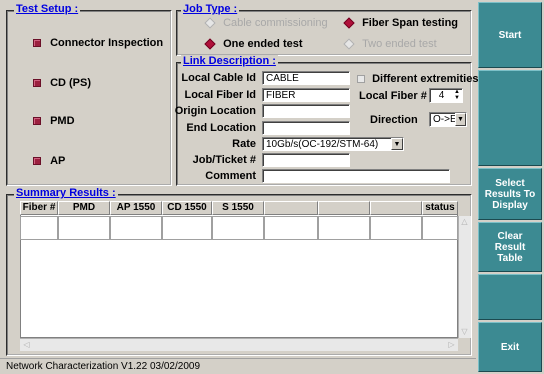 The image size is (544, 374). I want to click on different-extremities-checkbox: Different extremities, so click(417, 79).